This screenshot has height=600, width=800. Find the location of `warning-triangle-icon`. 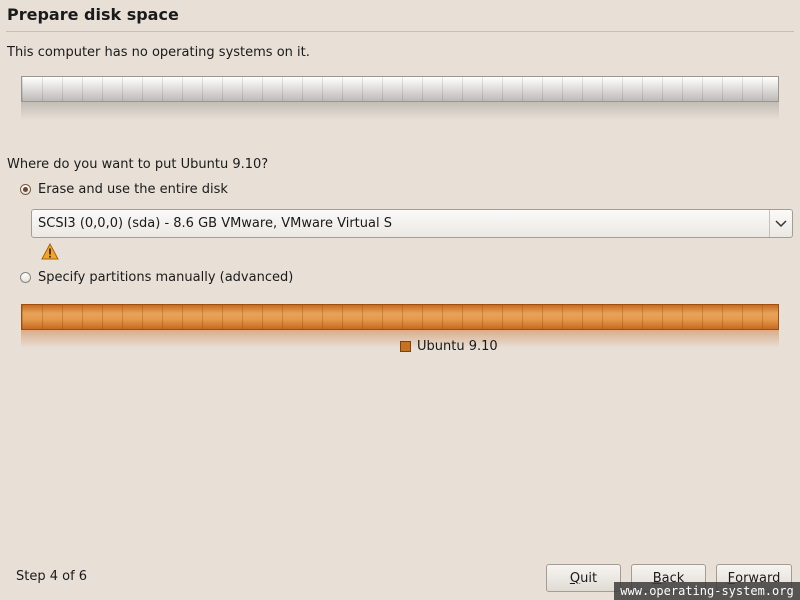

warning-triangle-icon is located at coordinates (50, 251).